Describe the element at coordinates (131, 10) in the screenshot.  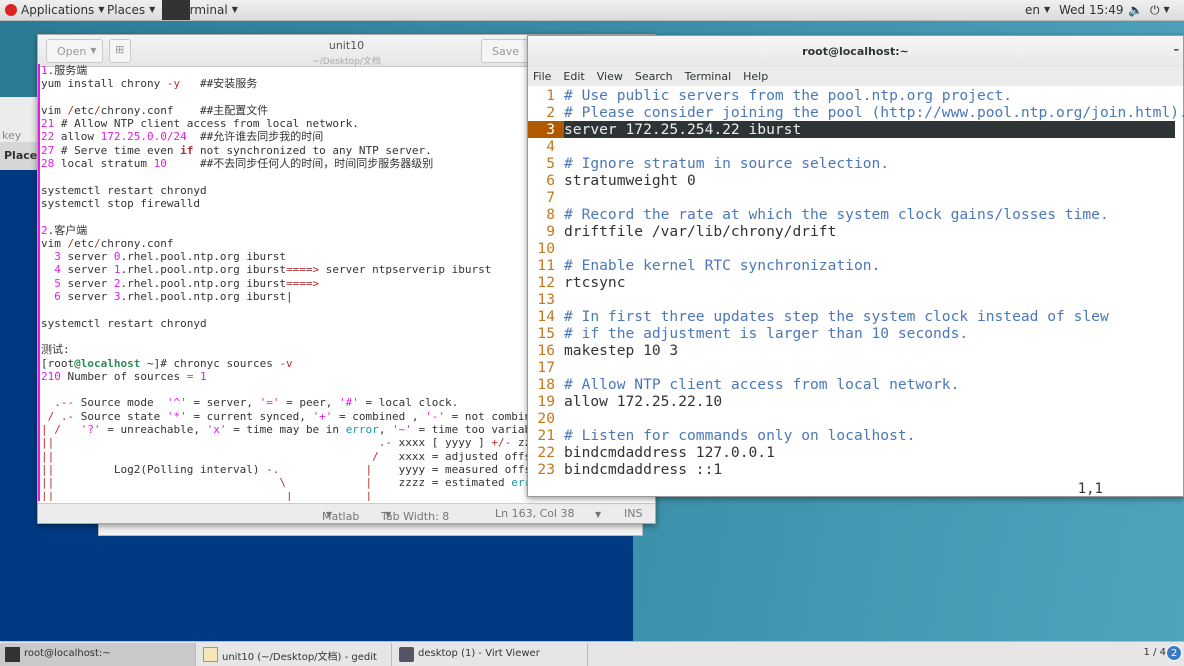
I see `places-menu: Places ▼` at that location.